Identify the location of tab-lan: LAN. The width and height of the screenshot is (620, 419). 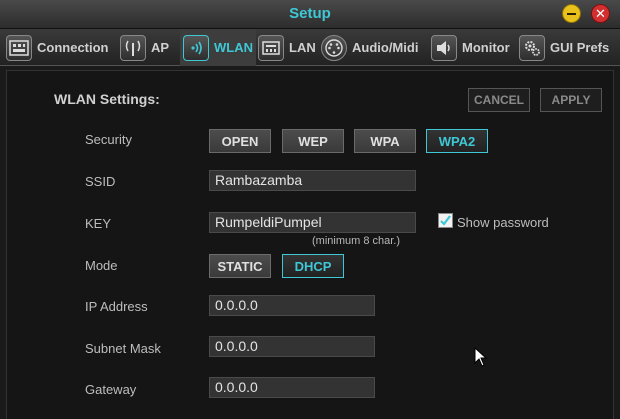
(289, 47).